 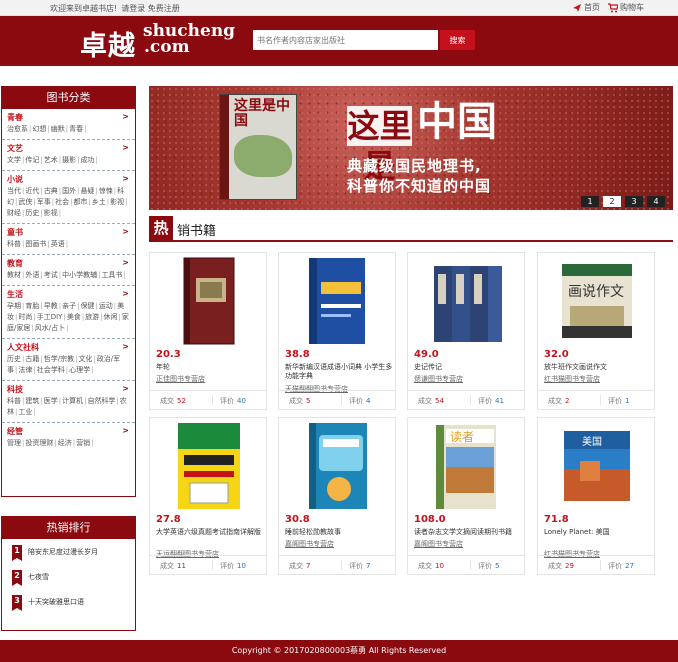 What do you see at coordinates (67, 443) in the screenshot?
I see `category-subitem: 经济` at bounding box center [67, 443].